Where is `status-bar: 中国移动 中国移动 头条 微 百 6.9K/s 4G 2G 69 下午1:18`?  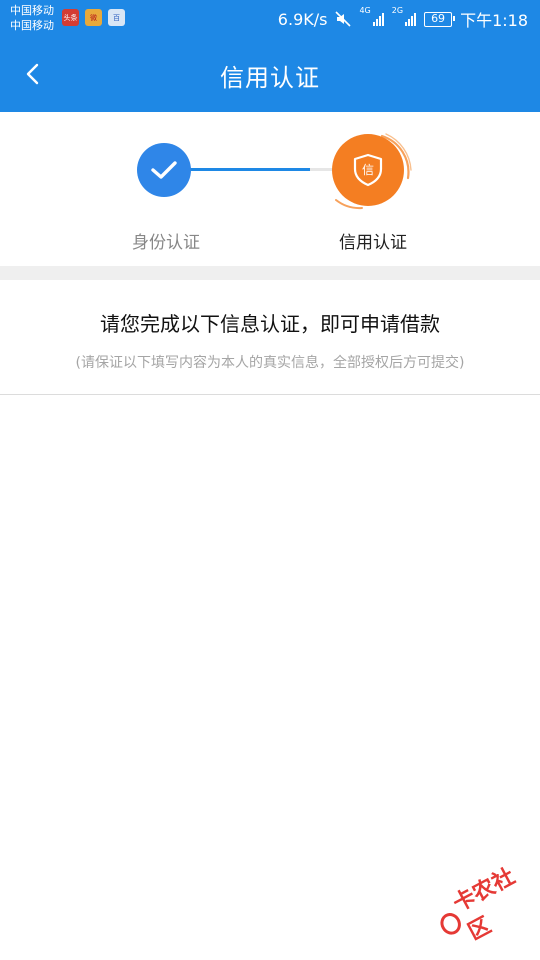
status-bar: 中国移动 中国移动 头条 微 百 6.9K/s 4G 2G 69 下午1:18 is located at coordinates (270, 18).